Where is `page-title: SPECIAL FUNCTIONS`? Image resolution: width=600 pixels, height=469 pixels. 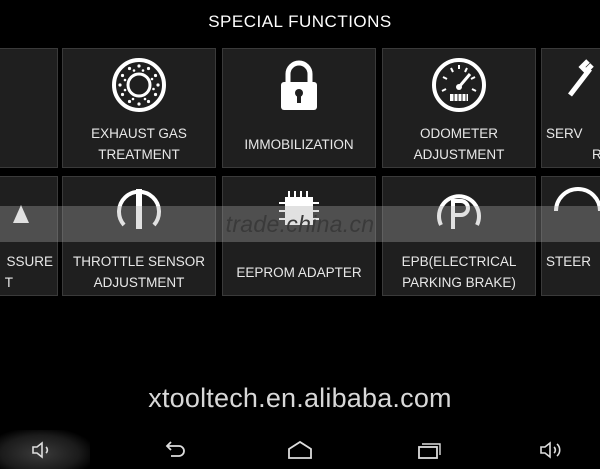
page-title: SPECIAL FUNCTIONS is located at coordinates (300, 21).